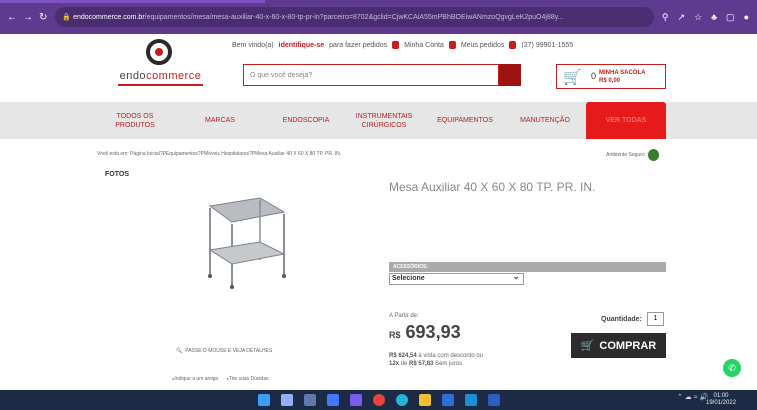  I want to click on welcome-suffix: para fazer pedidos, so click(358, 45).